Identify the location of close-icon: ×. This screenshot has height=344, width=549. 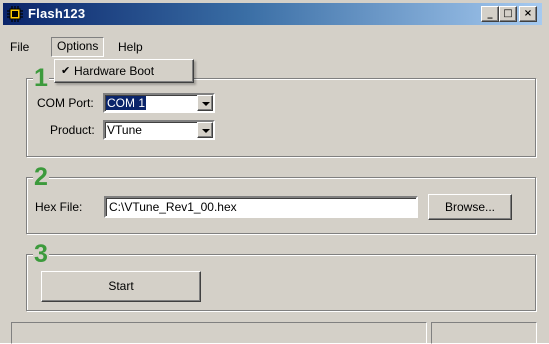
(528, 13).